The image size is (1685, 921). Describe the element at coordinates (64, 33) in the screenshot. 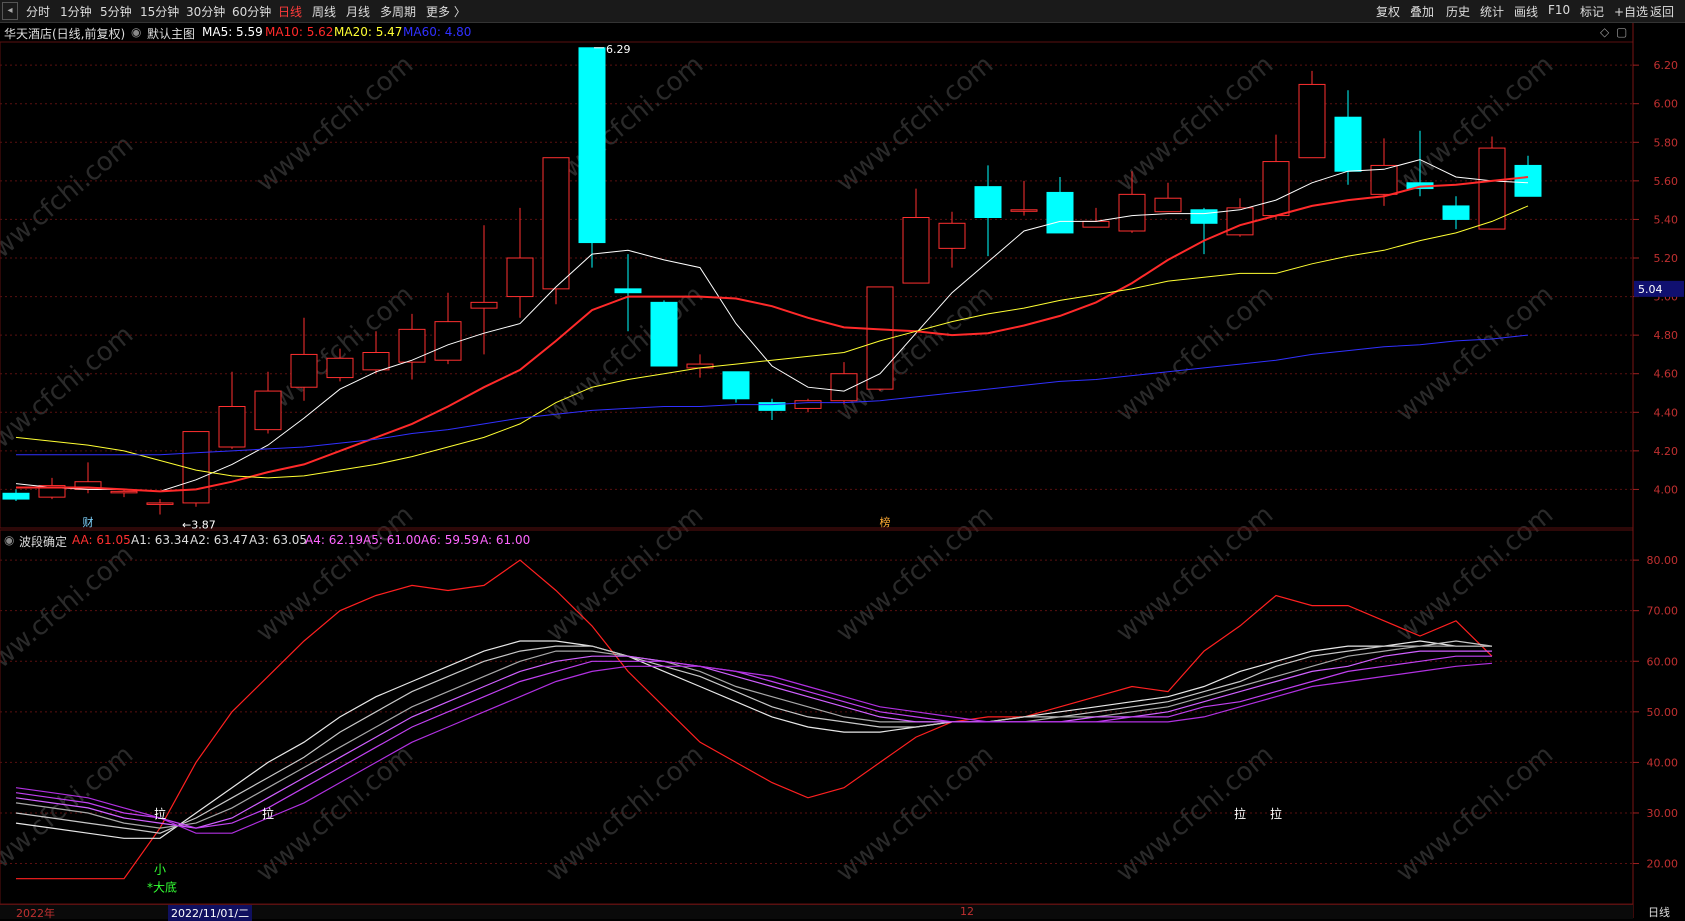

I see `stock-name: 华天酒店(日线,前复权)` at that location.